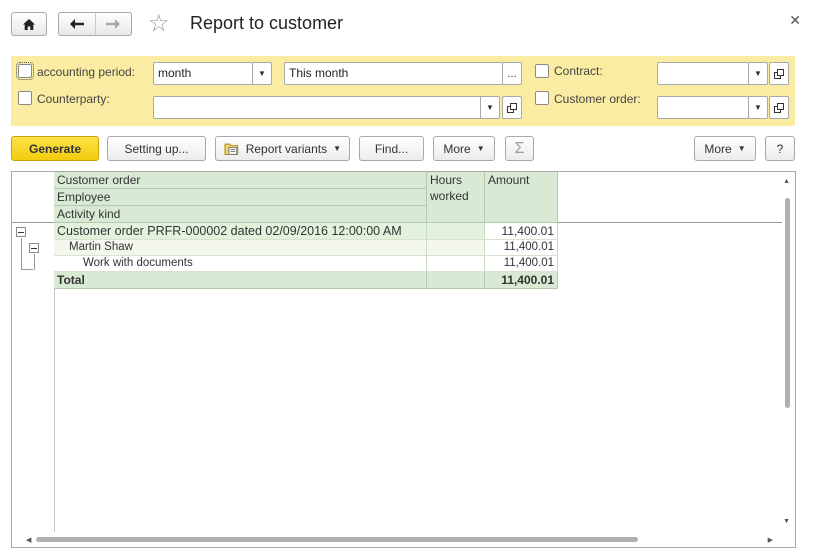  What do you see at coordinates (770, 540) in the screenshot?
I see `scroll-right-icon: ▶` at bounding box center [770, 540].